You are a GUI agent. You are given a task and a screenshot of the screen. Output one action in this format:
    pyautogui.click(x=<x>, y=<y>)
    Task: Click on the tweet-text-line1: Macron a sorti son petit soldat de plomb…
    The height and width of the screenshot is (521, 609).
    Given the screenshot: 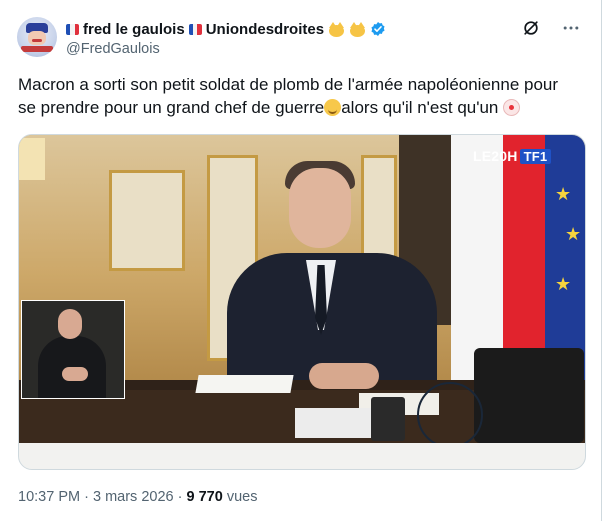 What is the action you would take?
    pyautogui.click(x=288, y=84)
    